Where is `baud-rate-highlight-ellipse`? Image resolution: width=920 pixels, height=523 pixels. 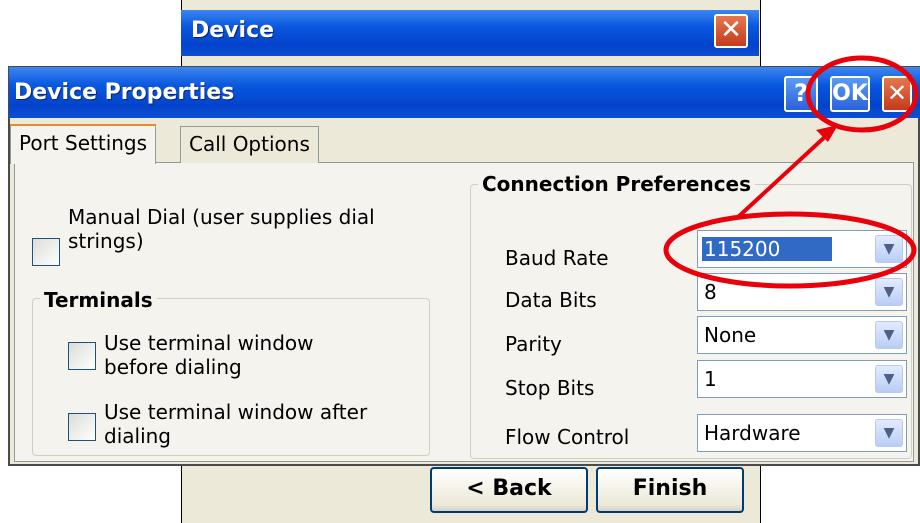
baud-rate-highlight-ellipse is located at coordinates (790, 250).